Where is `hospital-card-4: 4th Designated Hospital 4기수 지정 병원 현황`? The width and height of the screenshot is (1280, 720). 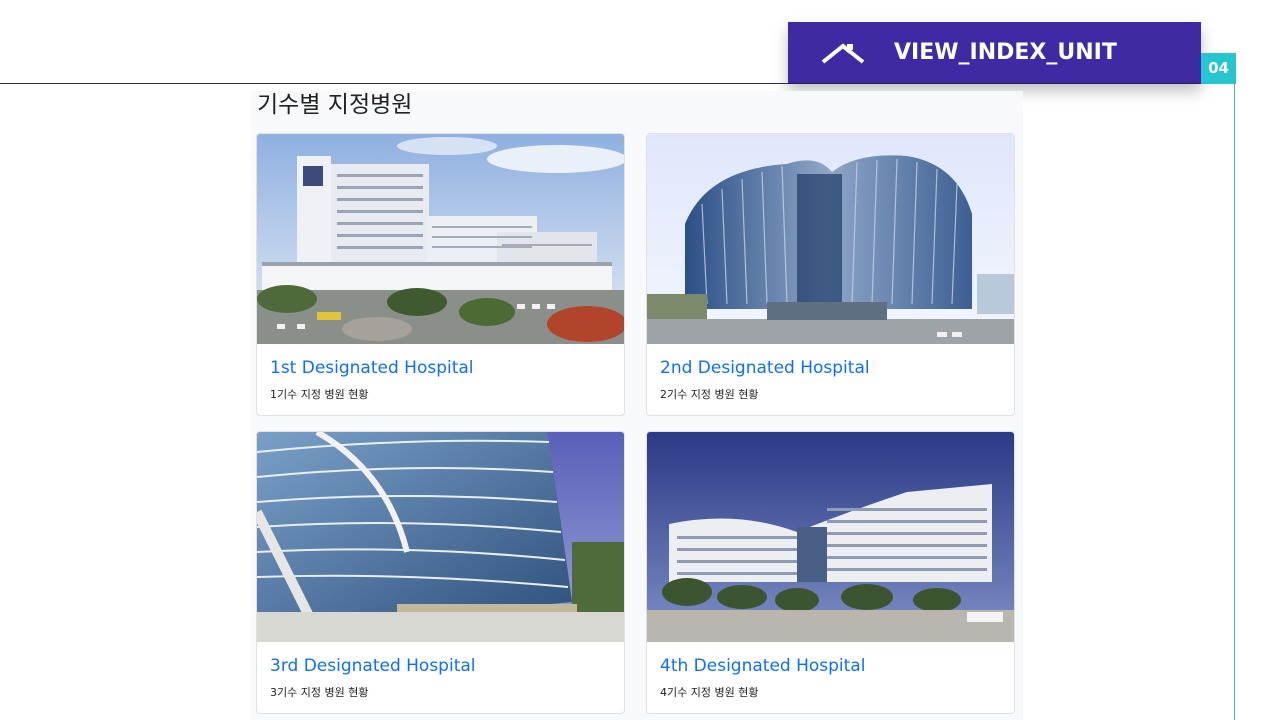 hospital-card-4: 4th Designated Hospital 4기수 지정 병원 현황 is located at coordinates (830, 572).